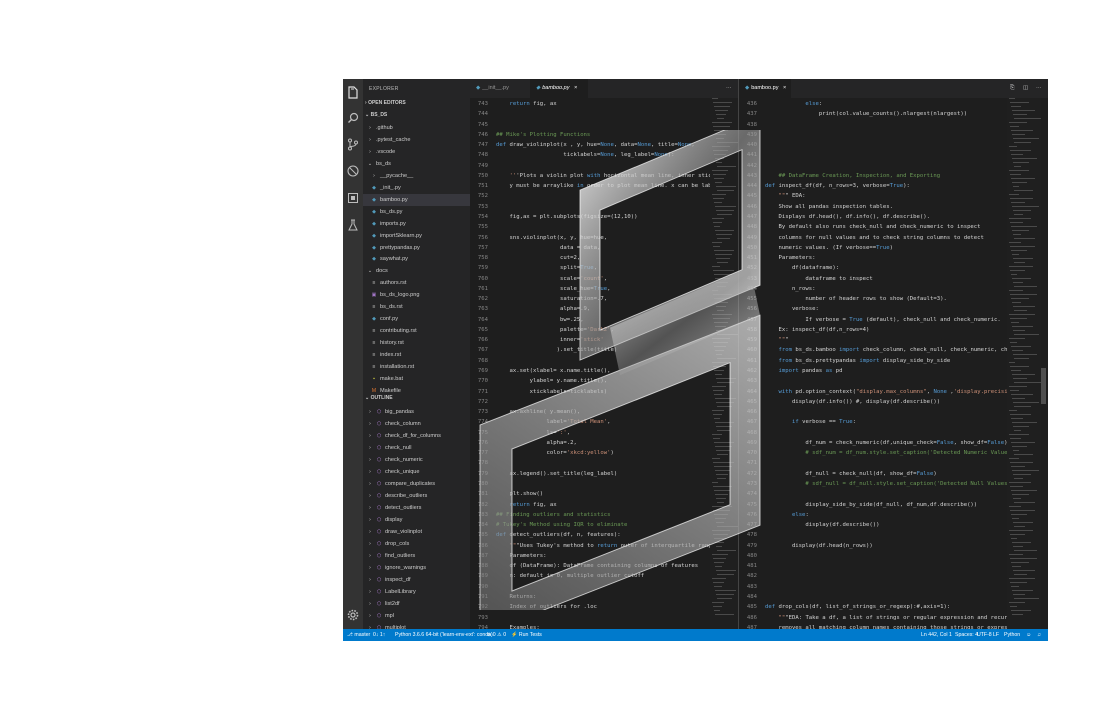 This screenshot has height=701, width=1115. Describe the element at coordinates (765, 88) in the screenshot. I see `tab-bamboo-py-right: ◆ bamboo.py ×` at that location.